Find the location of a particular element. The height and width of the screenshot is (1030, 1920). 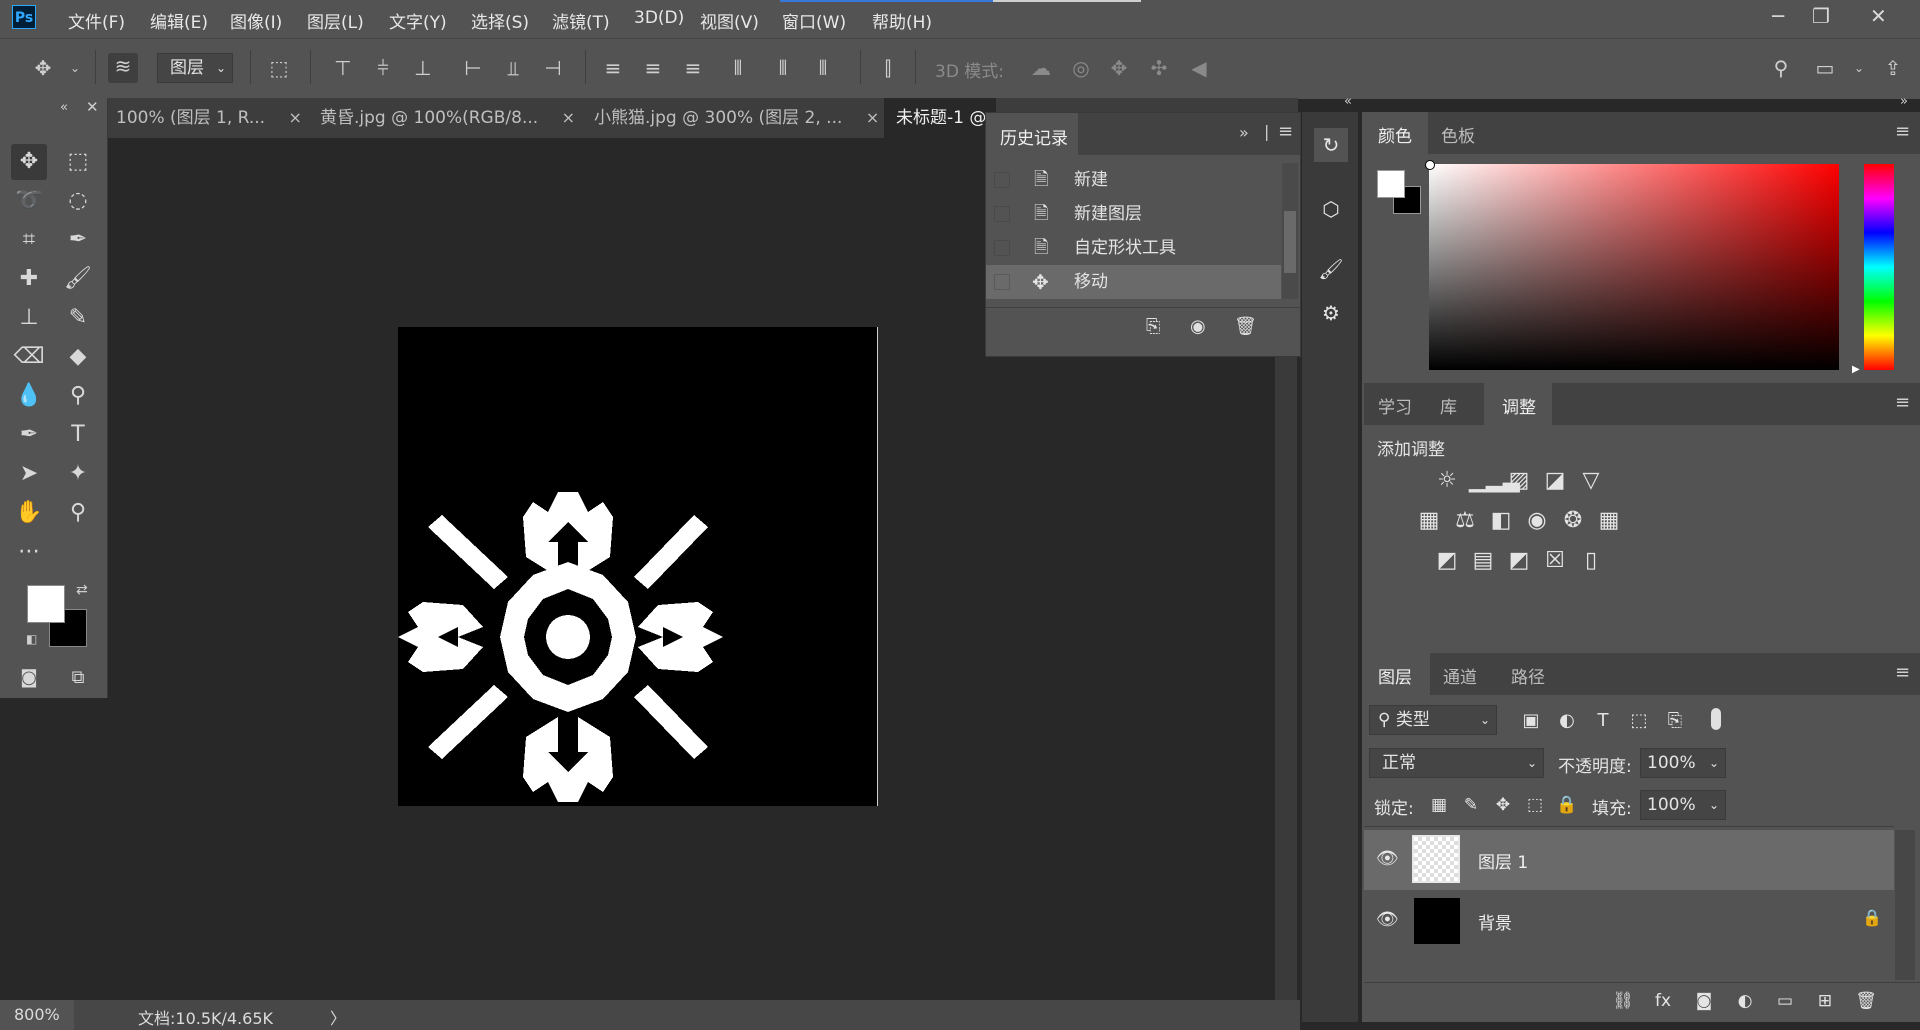

distribute-top-icon: ≡ is located at coordinates (613, 68).